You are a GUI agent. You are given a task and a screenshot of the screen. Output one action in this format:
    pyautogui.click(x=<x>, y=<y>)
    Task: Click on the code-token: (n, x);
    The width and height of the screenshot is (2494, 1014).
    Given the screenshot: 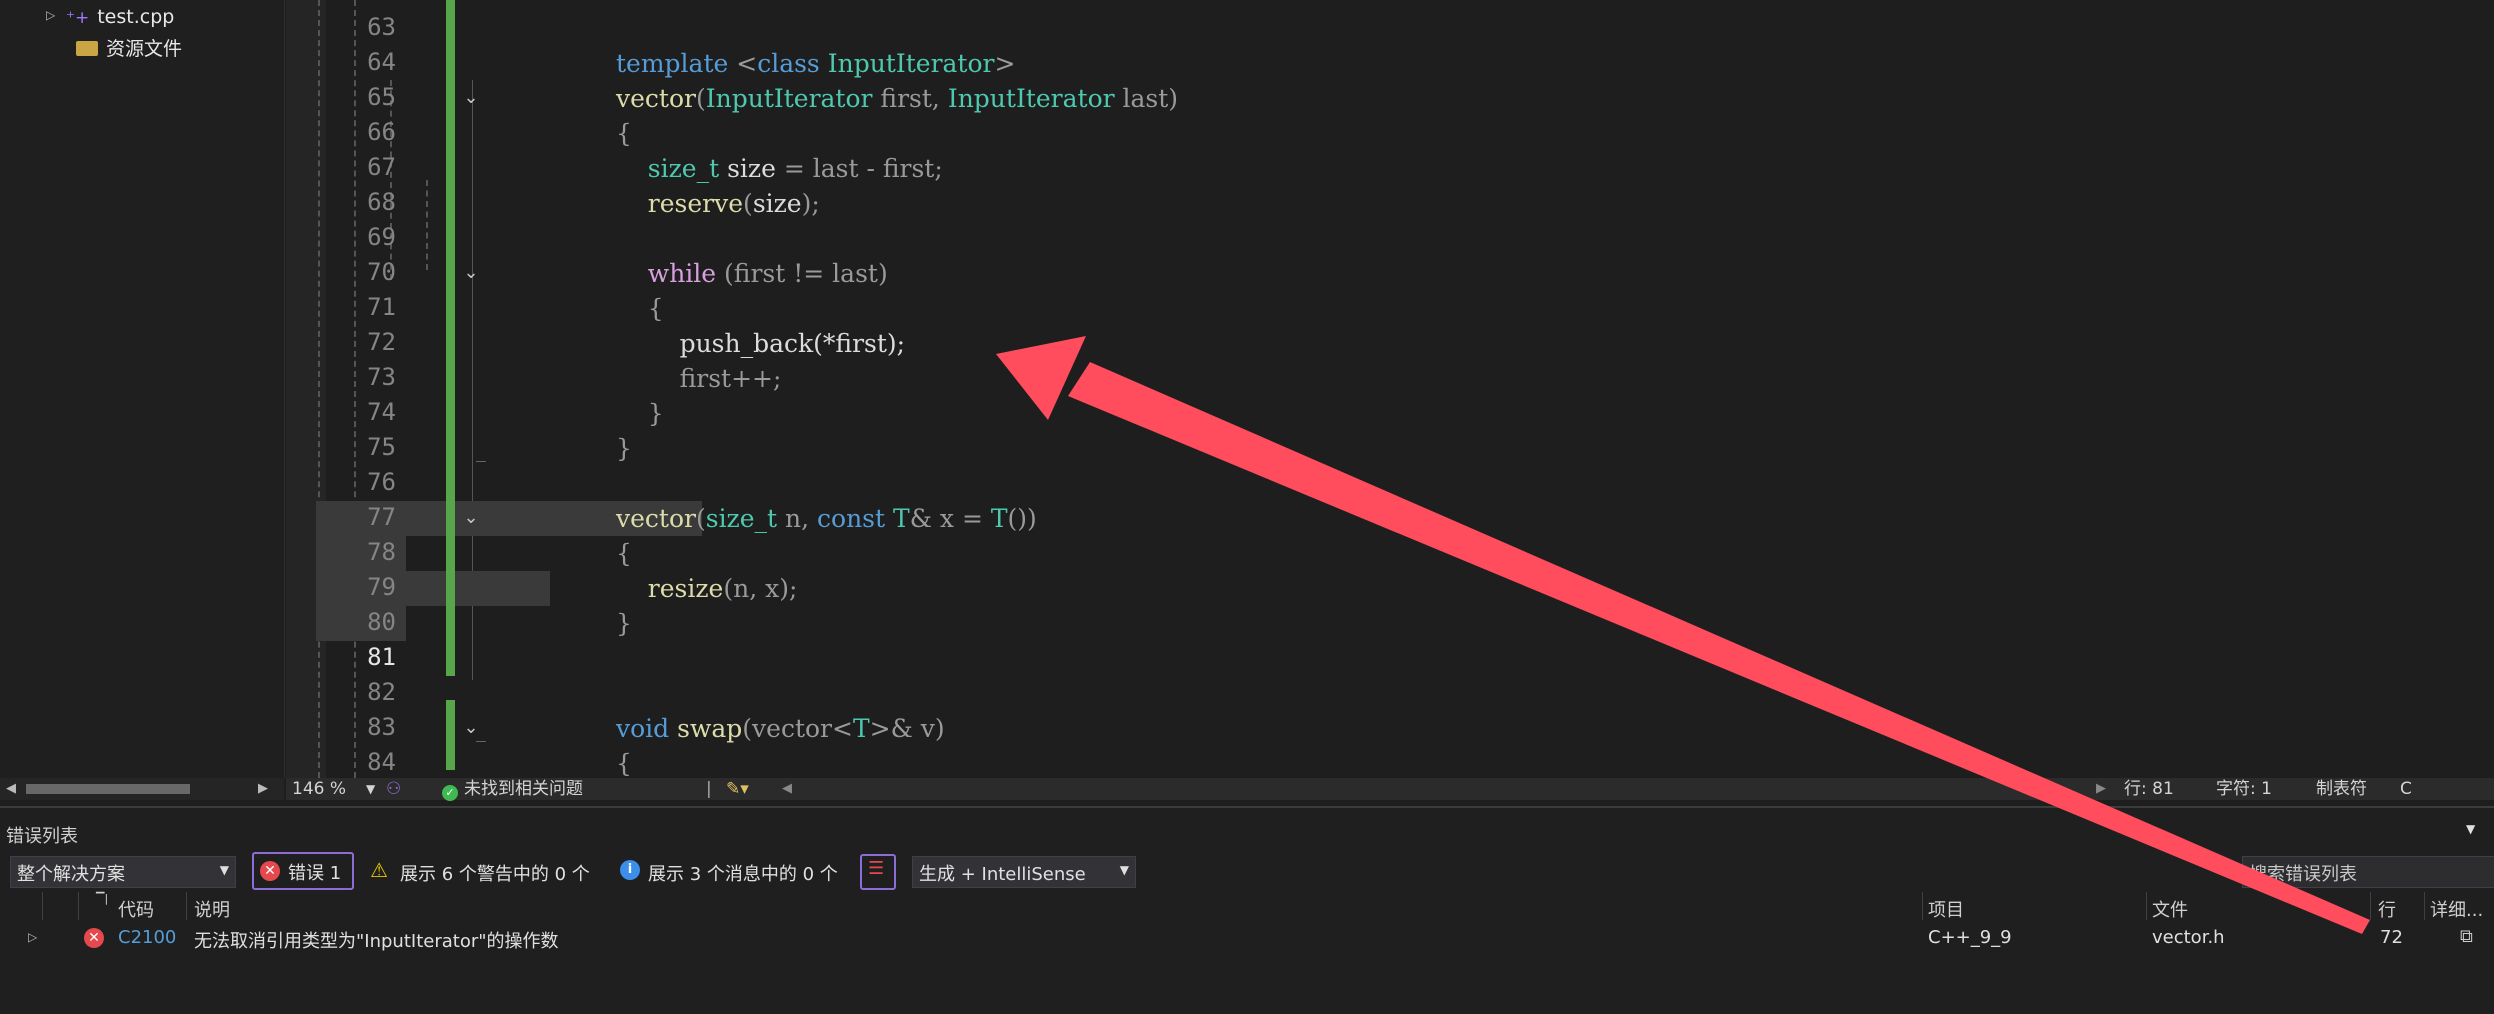 What is the action you would take?
    pyautogui.click(x=760, y=588)
    